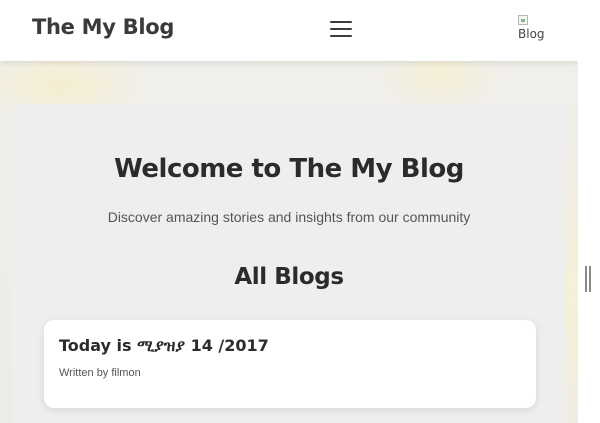 Image resolution: width=600 pixels, height=423 pixels. I want to click on blogs-heading: All Blogs, so click(289, 277).